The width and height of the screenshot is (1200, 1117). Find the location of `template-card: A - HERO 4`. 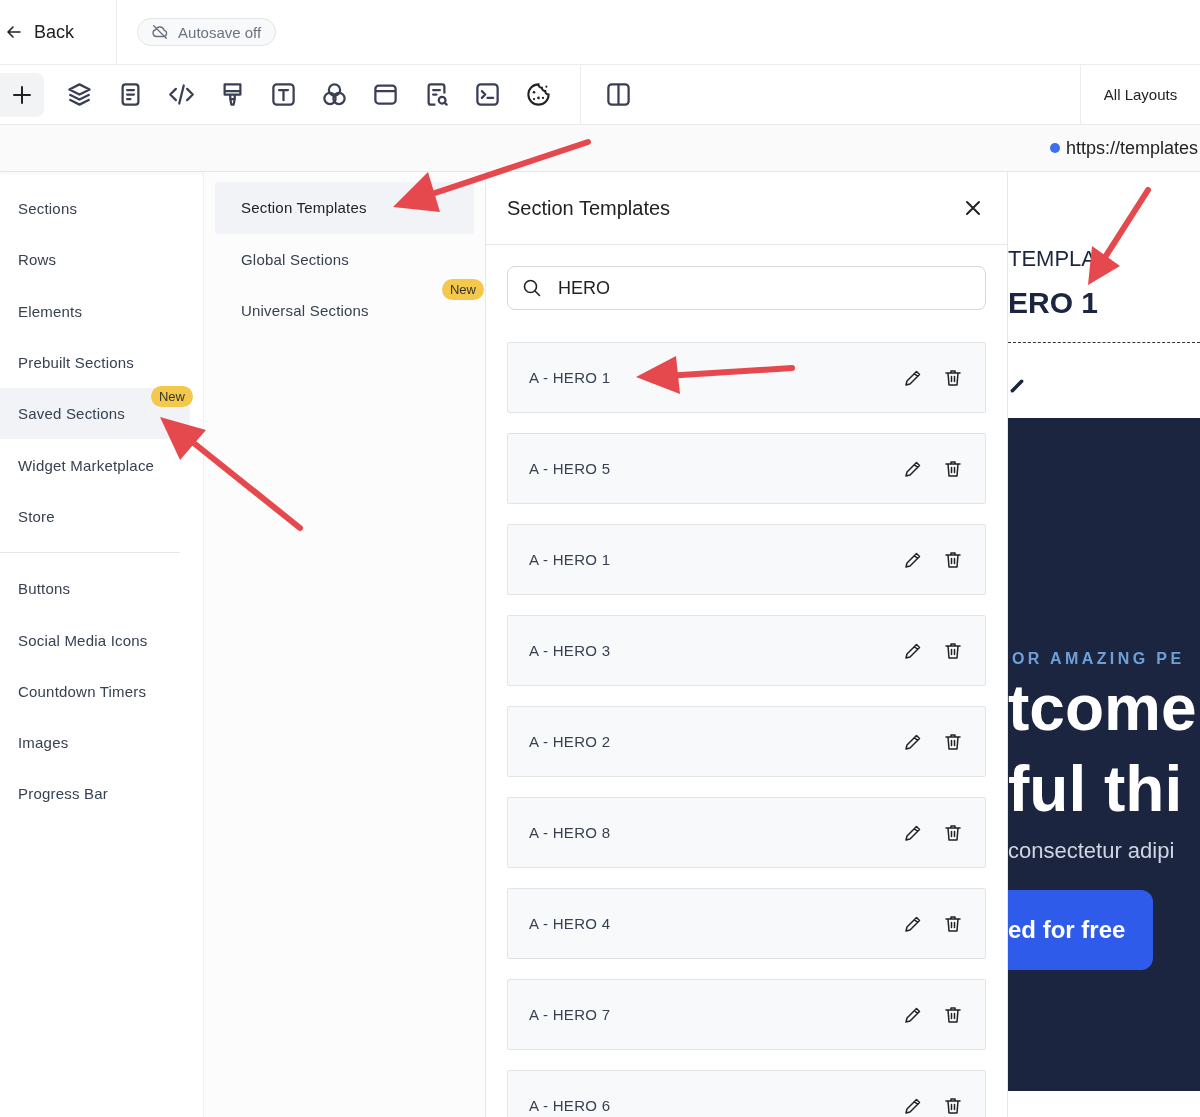

template-card: A - HERO 4 is located at coordinates (746, 923).